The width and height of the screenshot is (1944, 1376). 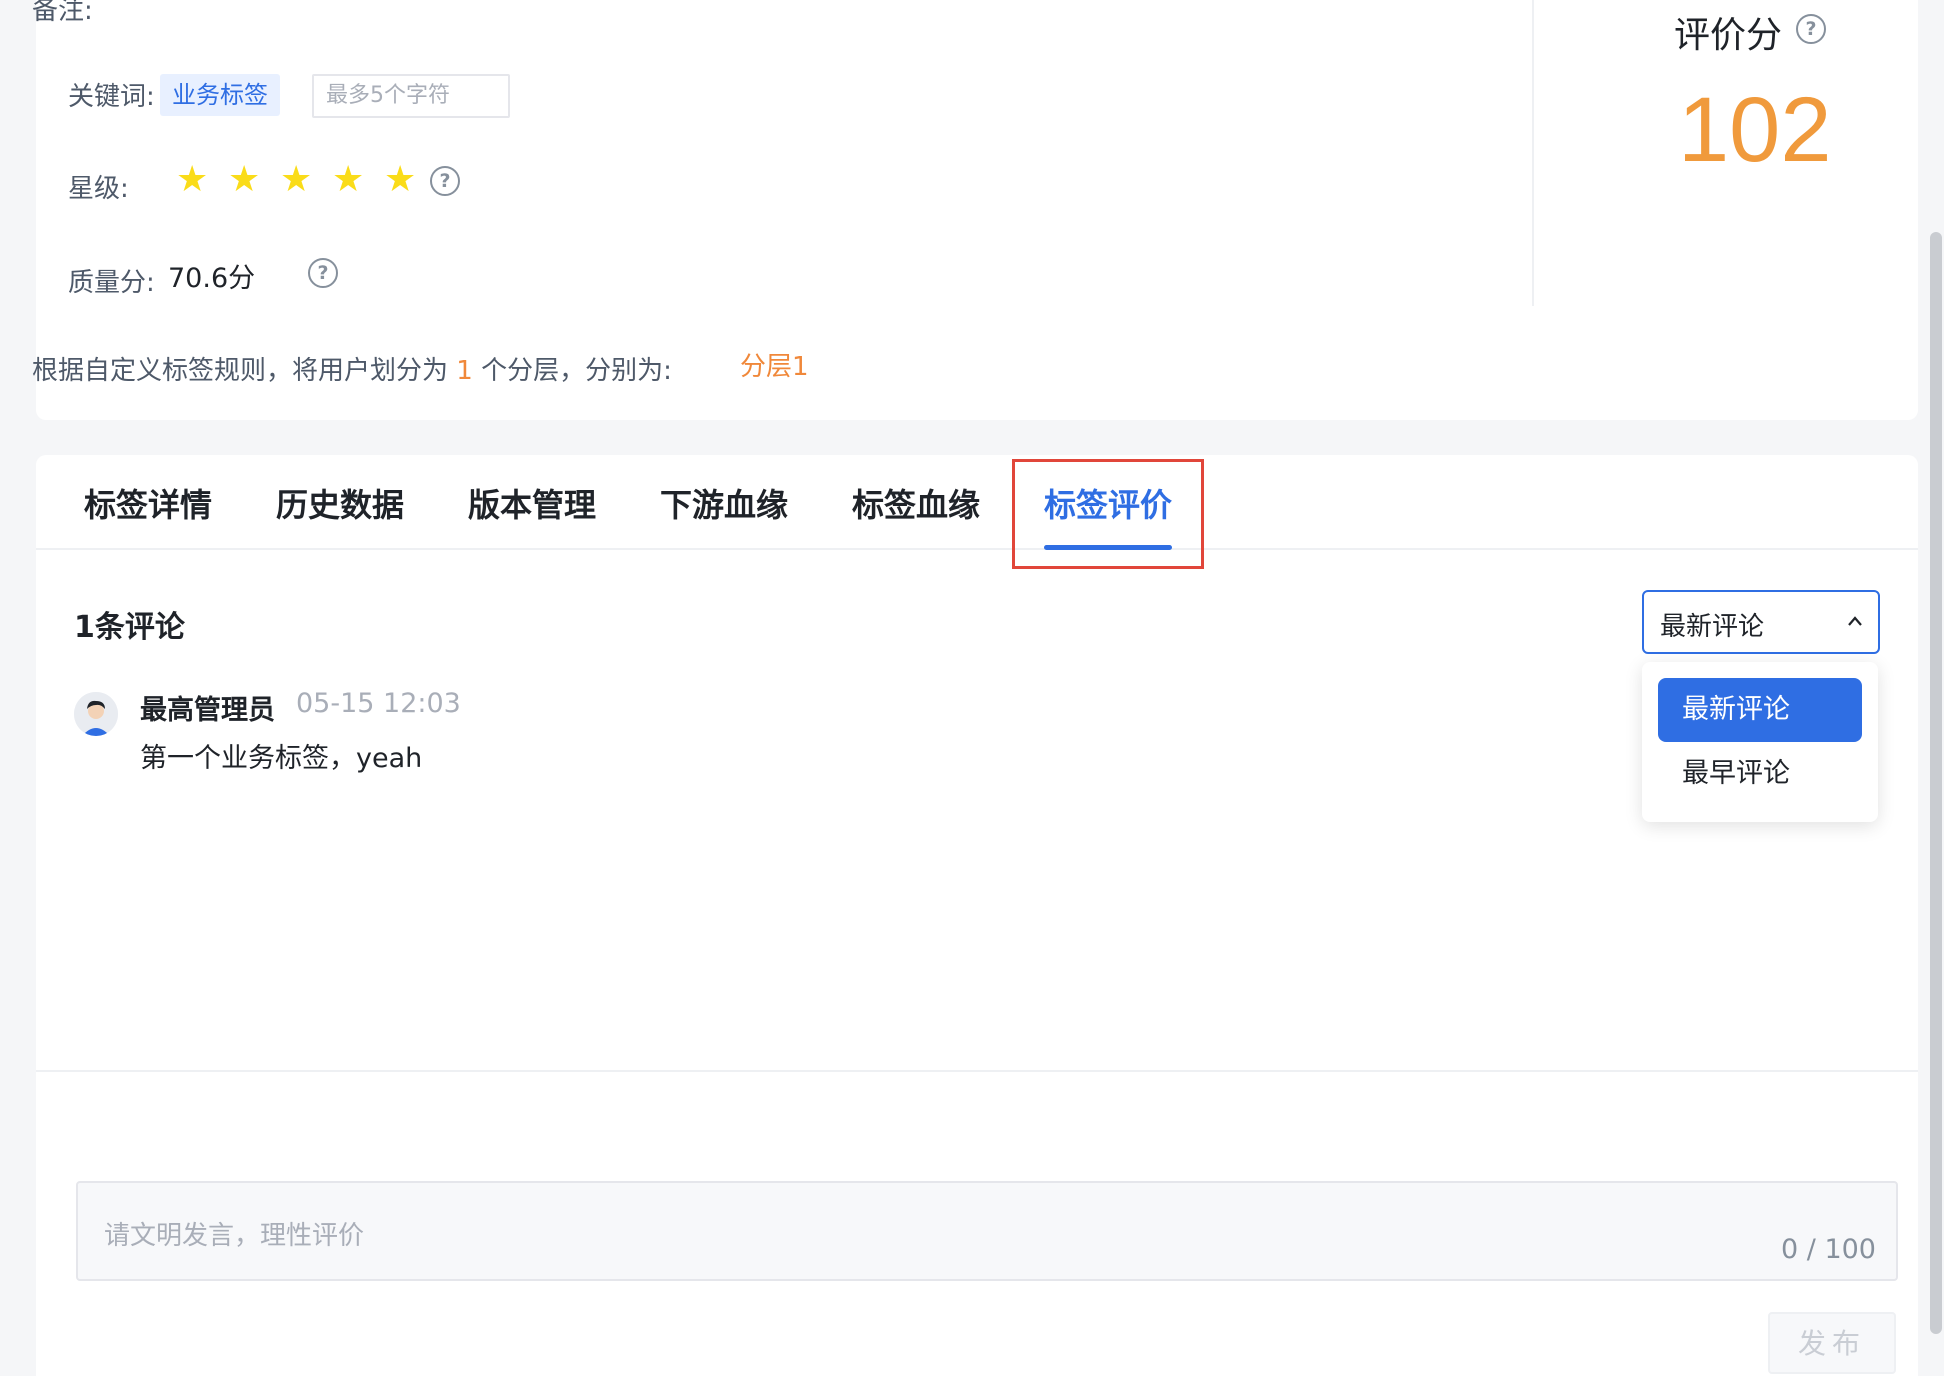 I want to click on quality-label: 质量分:, so click(x=111, y=283).